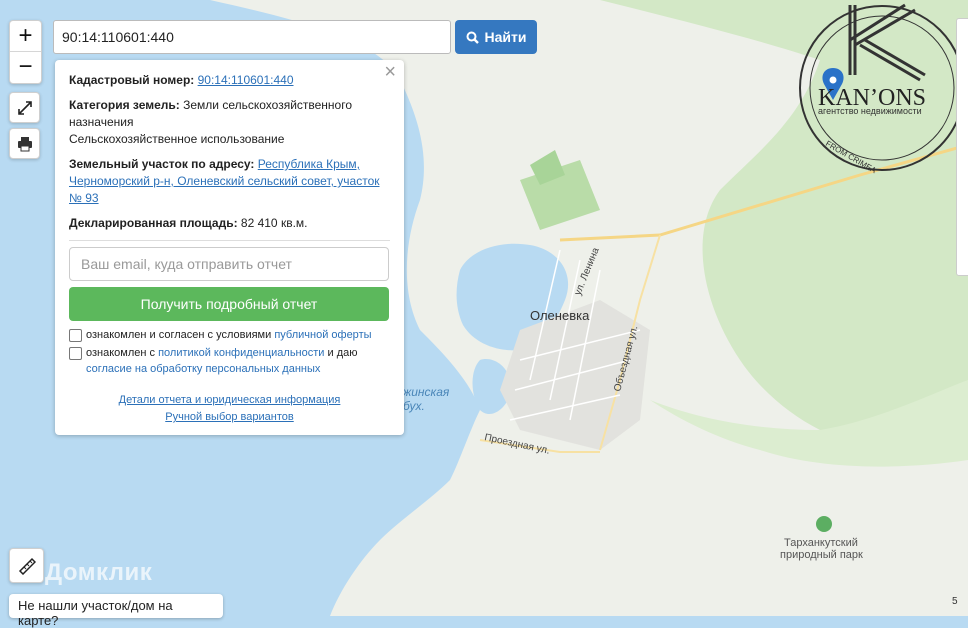 The image size is (968, 628). I want to click on printer-icon, so click(24, 143).